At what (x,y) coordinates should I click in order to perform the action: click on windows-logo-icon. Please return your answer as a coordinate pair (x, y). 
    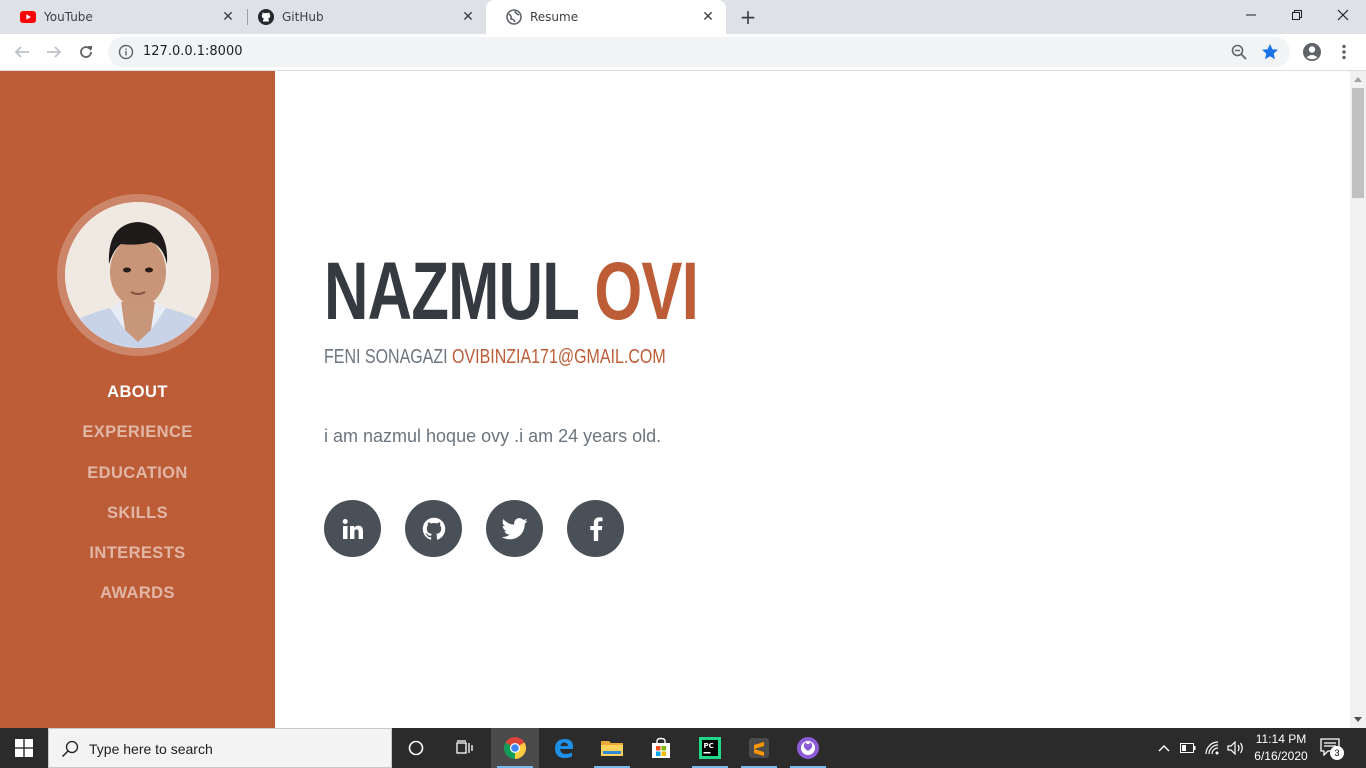
    Looking at the image, I should click on (24, 748).